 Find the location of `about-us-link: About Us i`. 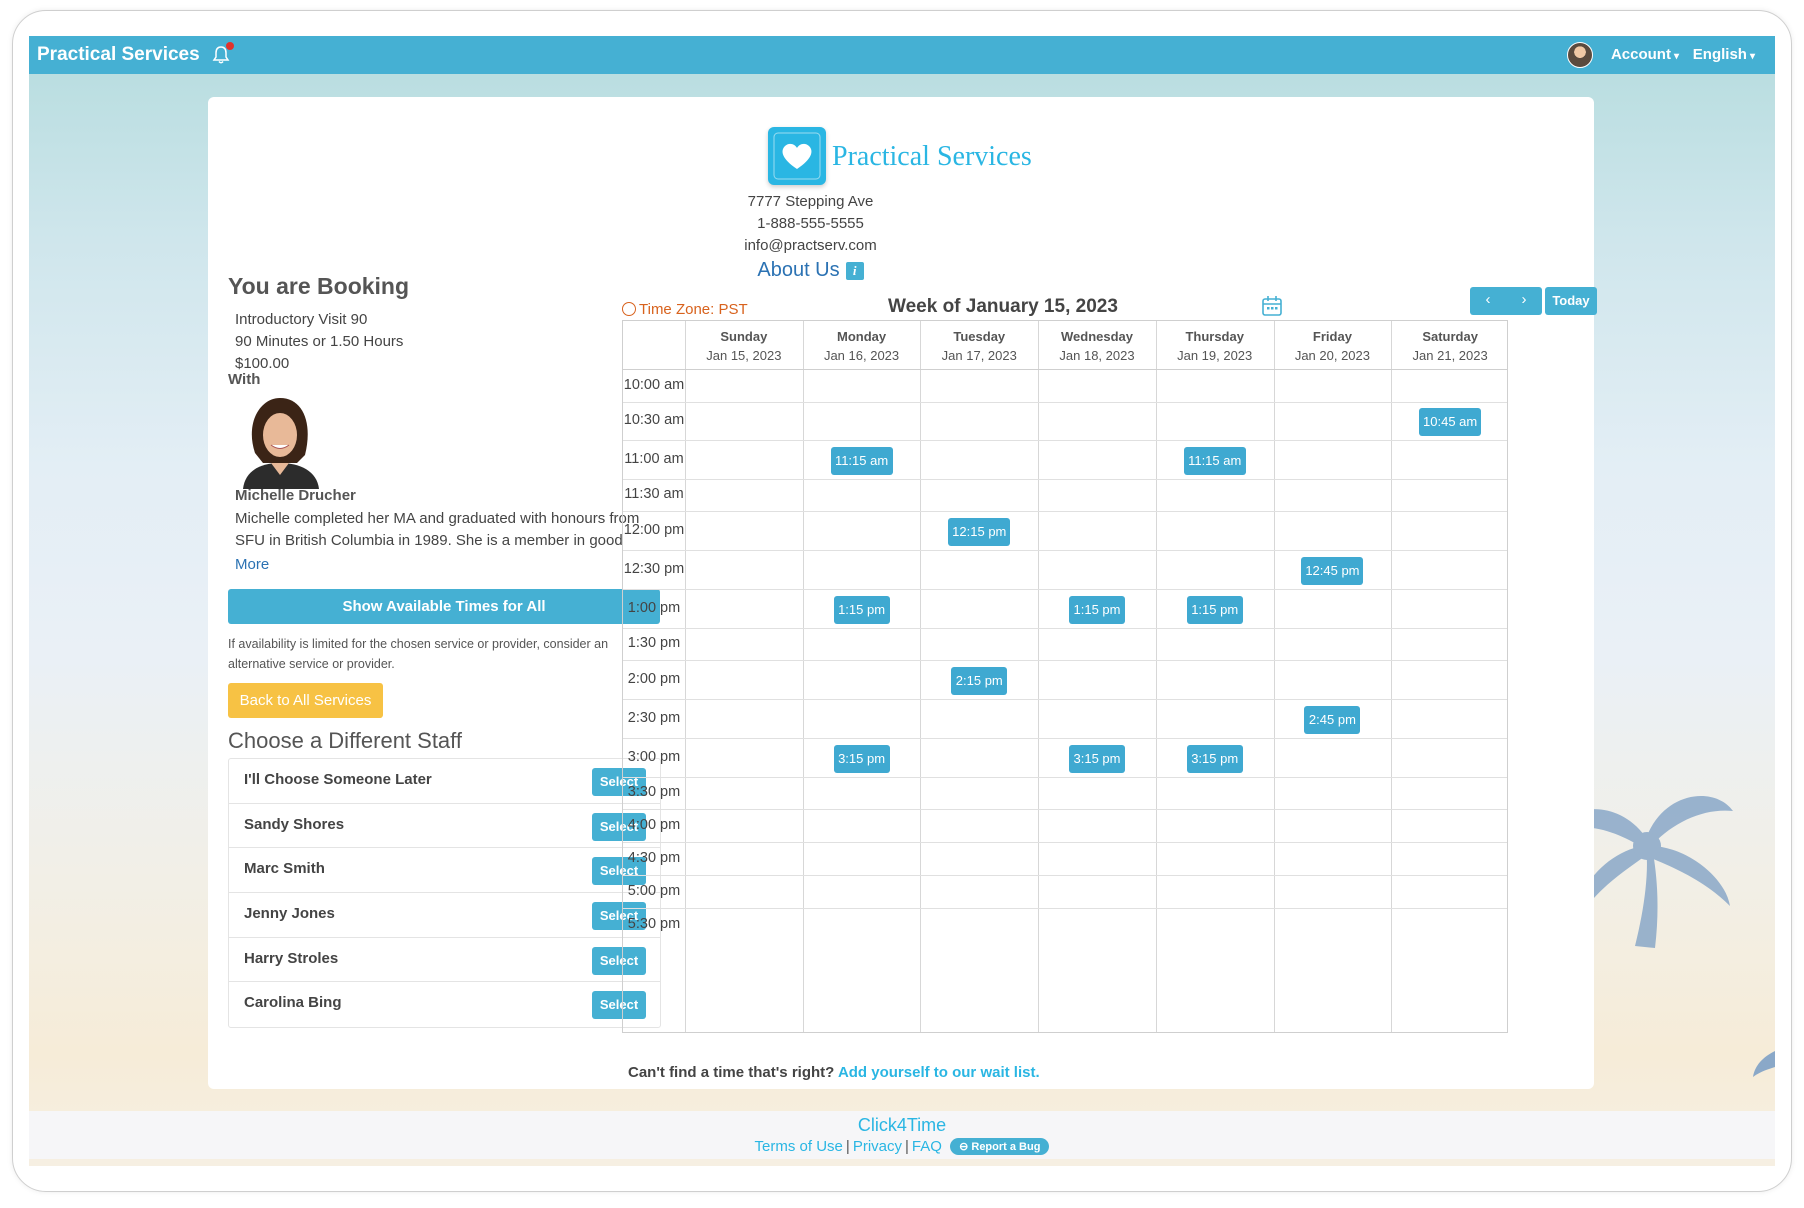

about-us-link: About Us i is located at coordinates (810, 270).